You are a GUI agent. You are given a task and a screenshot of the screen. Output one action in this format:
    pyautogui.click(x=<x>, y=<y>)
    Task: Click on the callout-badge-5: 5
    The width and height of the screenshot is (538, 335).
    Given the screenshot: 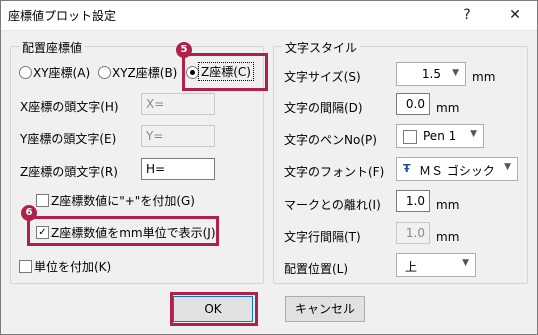 What is the action you would take?
    pyautogui.click(x=184, y=50)
    